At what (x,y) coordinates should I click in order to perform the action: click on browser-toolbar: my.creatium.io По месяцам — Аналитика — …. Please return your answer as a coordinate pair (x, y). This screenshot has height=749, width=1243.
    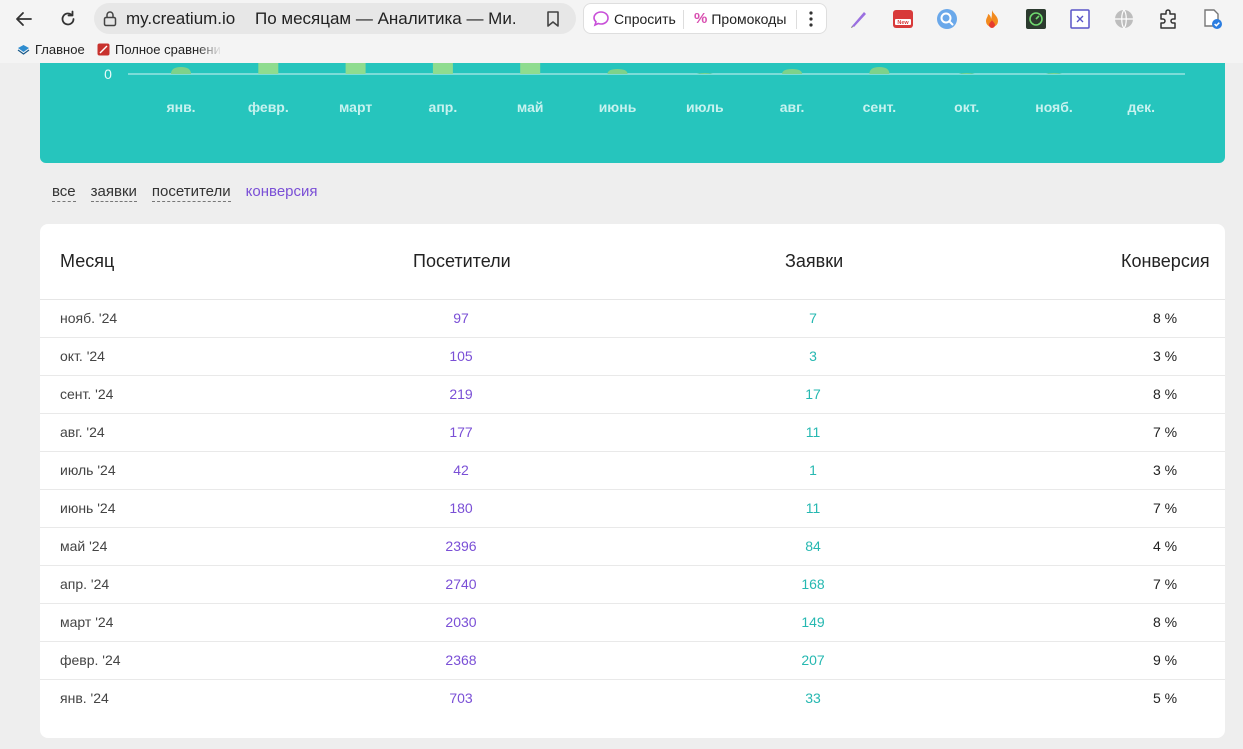
    Looking at the image, I should click on (621, 19).